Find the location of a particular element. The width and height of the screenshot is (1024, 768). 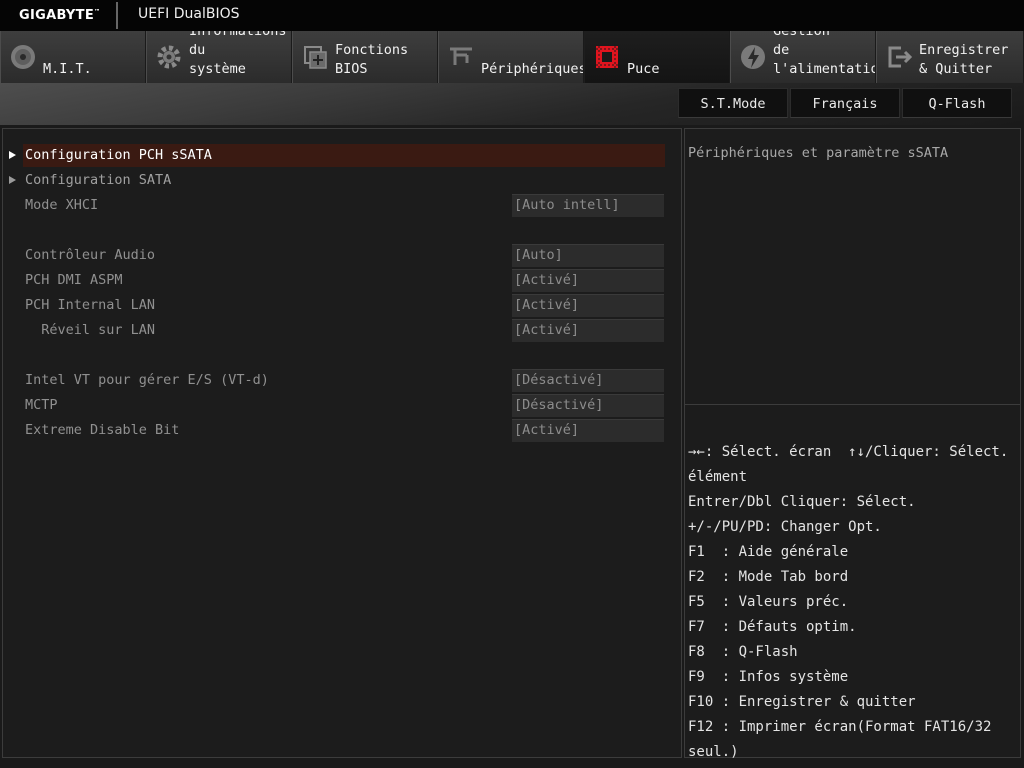

setting-label: Mode XHCI is located at coordinates (62, 205).